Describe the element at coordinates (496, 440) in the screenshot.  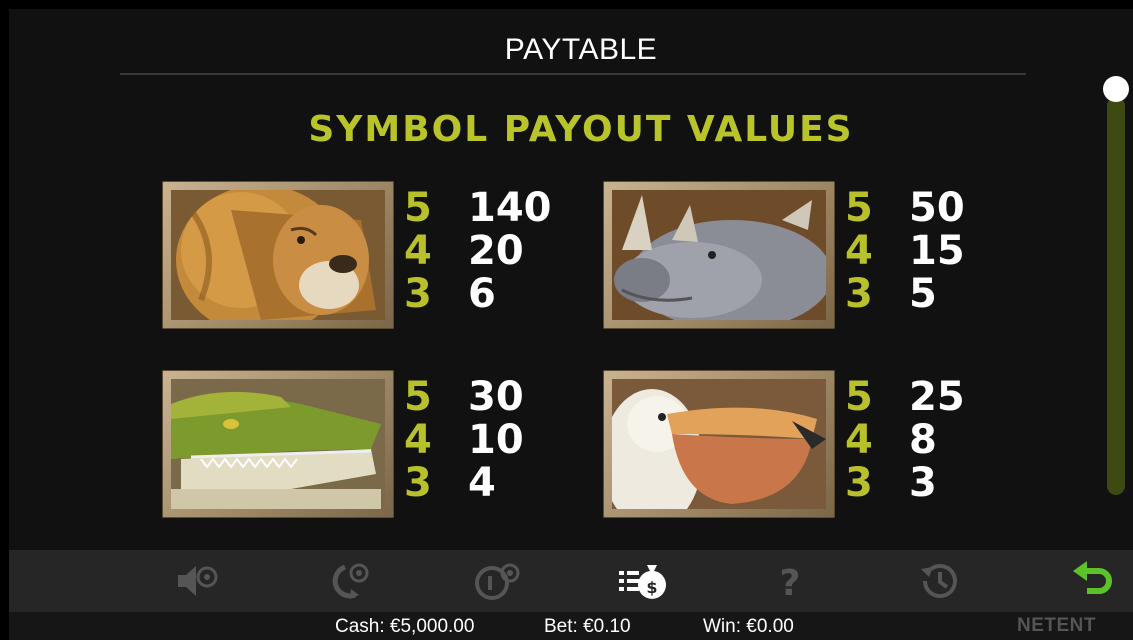
I see `payout-value: 10` at that location.